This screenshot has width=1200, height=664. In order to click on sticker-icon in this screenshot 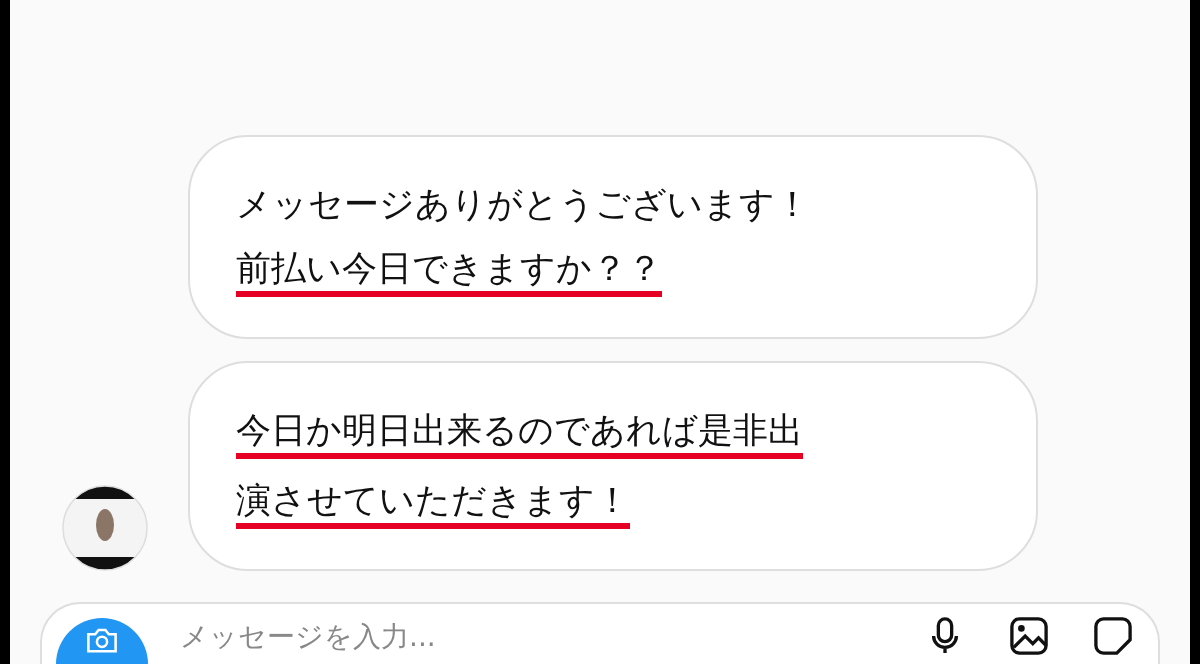, I will do `click(1113, 636)`.